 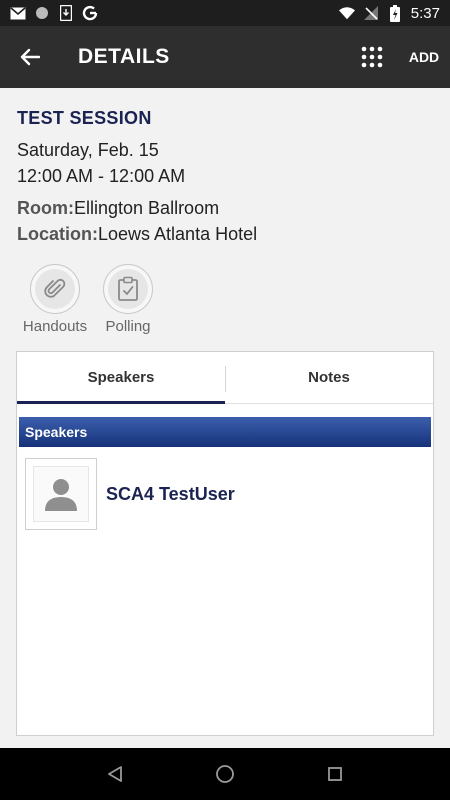 I want to click on speaker-list-item: SCA4 TestUser, so click(x=225, y=494).